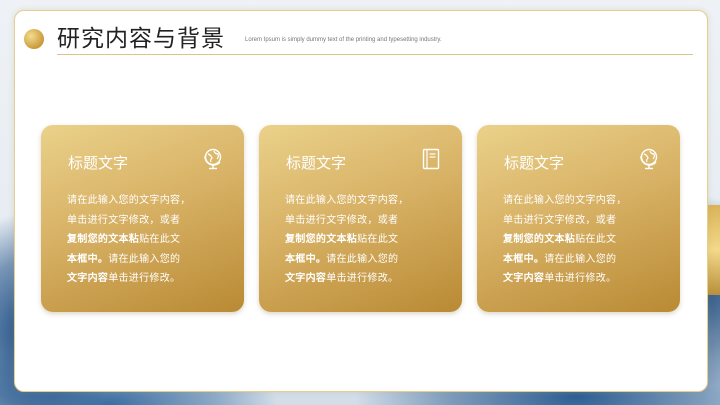 This screenshot has width=720, height=405. What do you see at coordinates (34, 39) in the screenshot?
I see `gold-bullet-icon` at bounding box center [34, 39].